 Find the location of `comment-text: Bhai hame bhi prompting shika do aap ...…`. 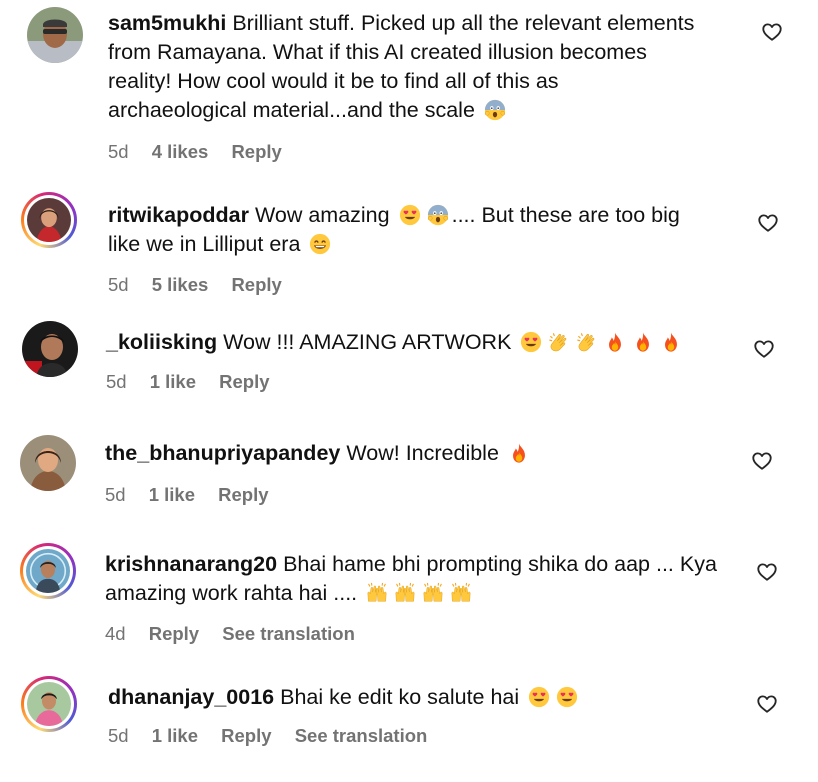

comment-text: Bhai hame bhi prompting shika do aap ...… is located at coordinates (500, 564).